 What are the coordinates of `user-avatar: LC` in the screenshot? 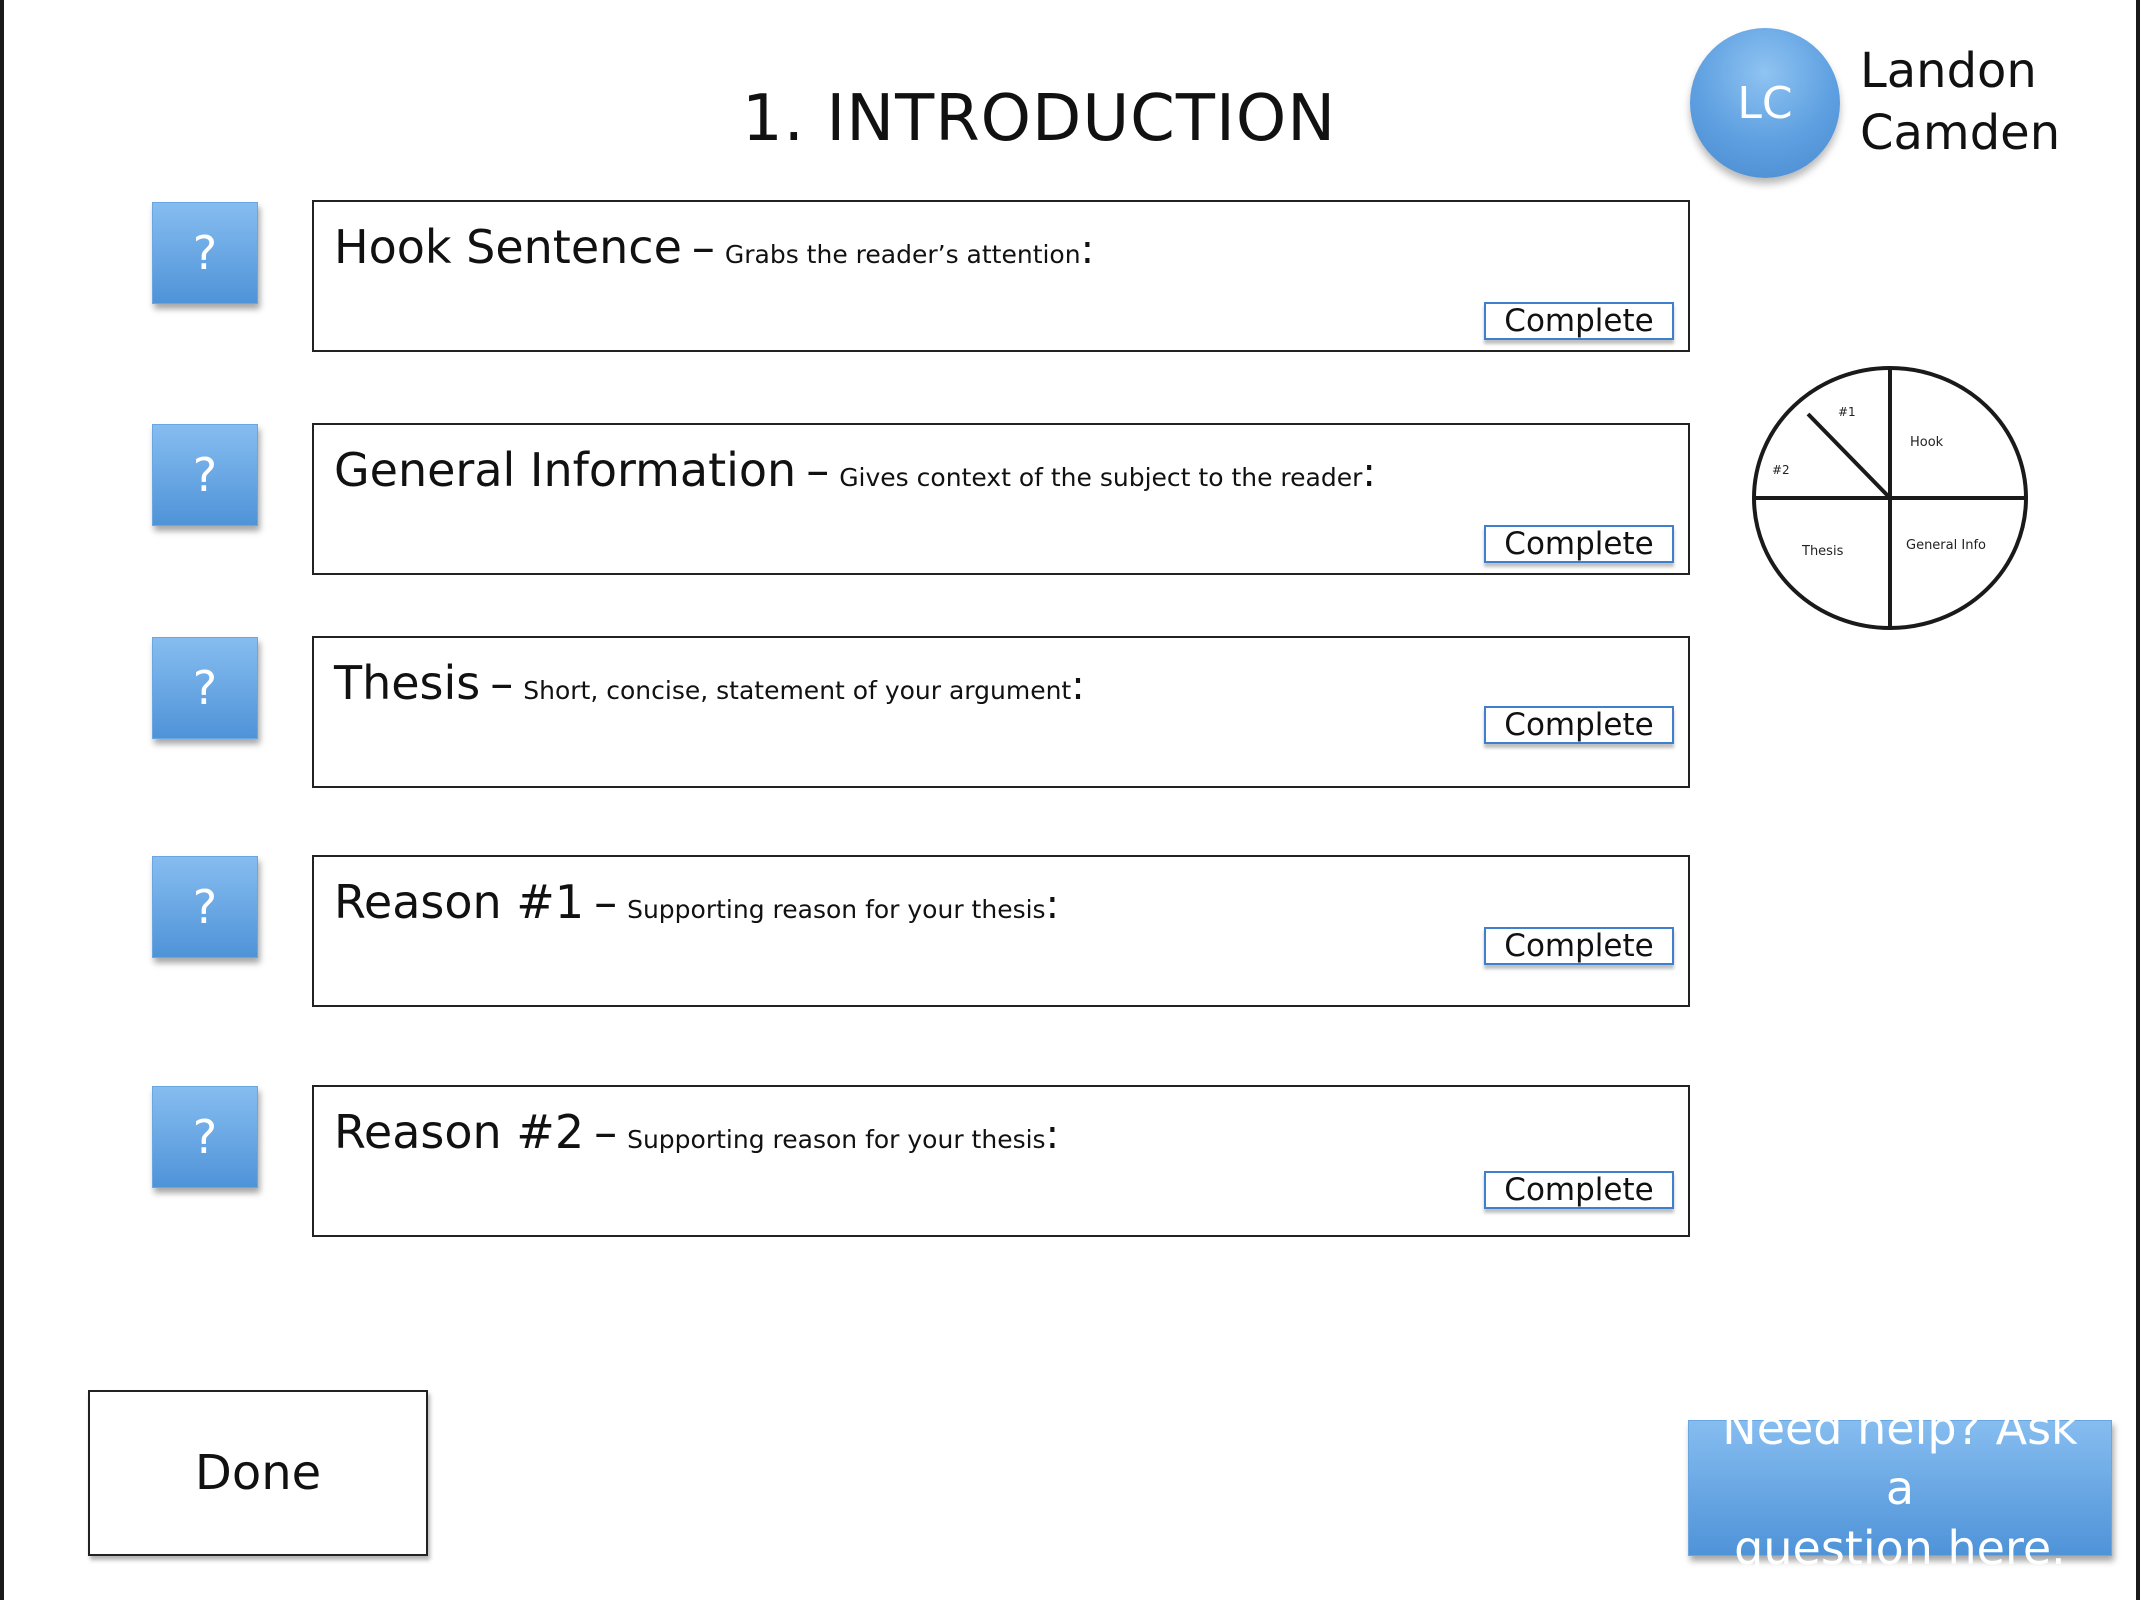 It's located at (1765, 103).